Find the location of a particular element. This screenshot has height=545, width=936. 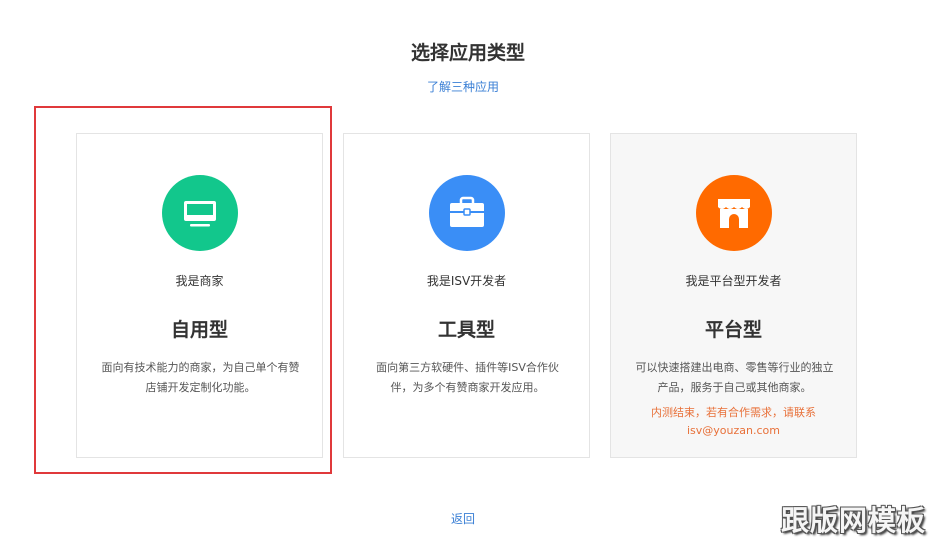

card-type: 平台型 is located at coordinates (733, 330).